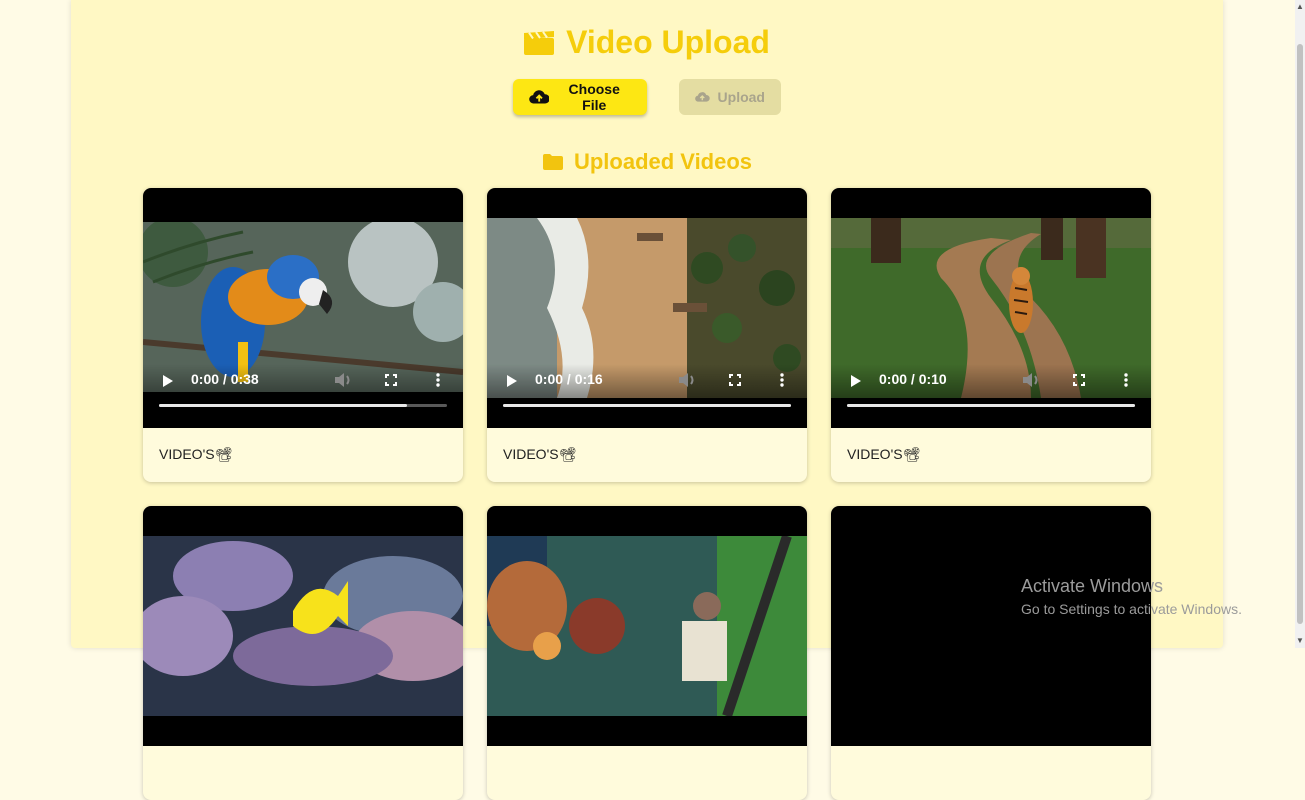 The width and height of the screenshot is (1305, 800). What do you see at coordinates (303, 308) in the screenshot?
I see `video-player: 0:00 / 0:38` at bounding box center [303, 308].